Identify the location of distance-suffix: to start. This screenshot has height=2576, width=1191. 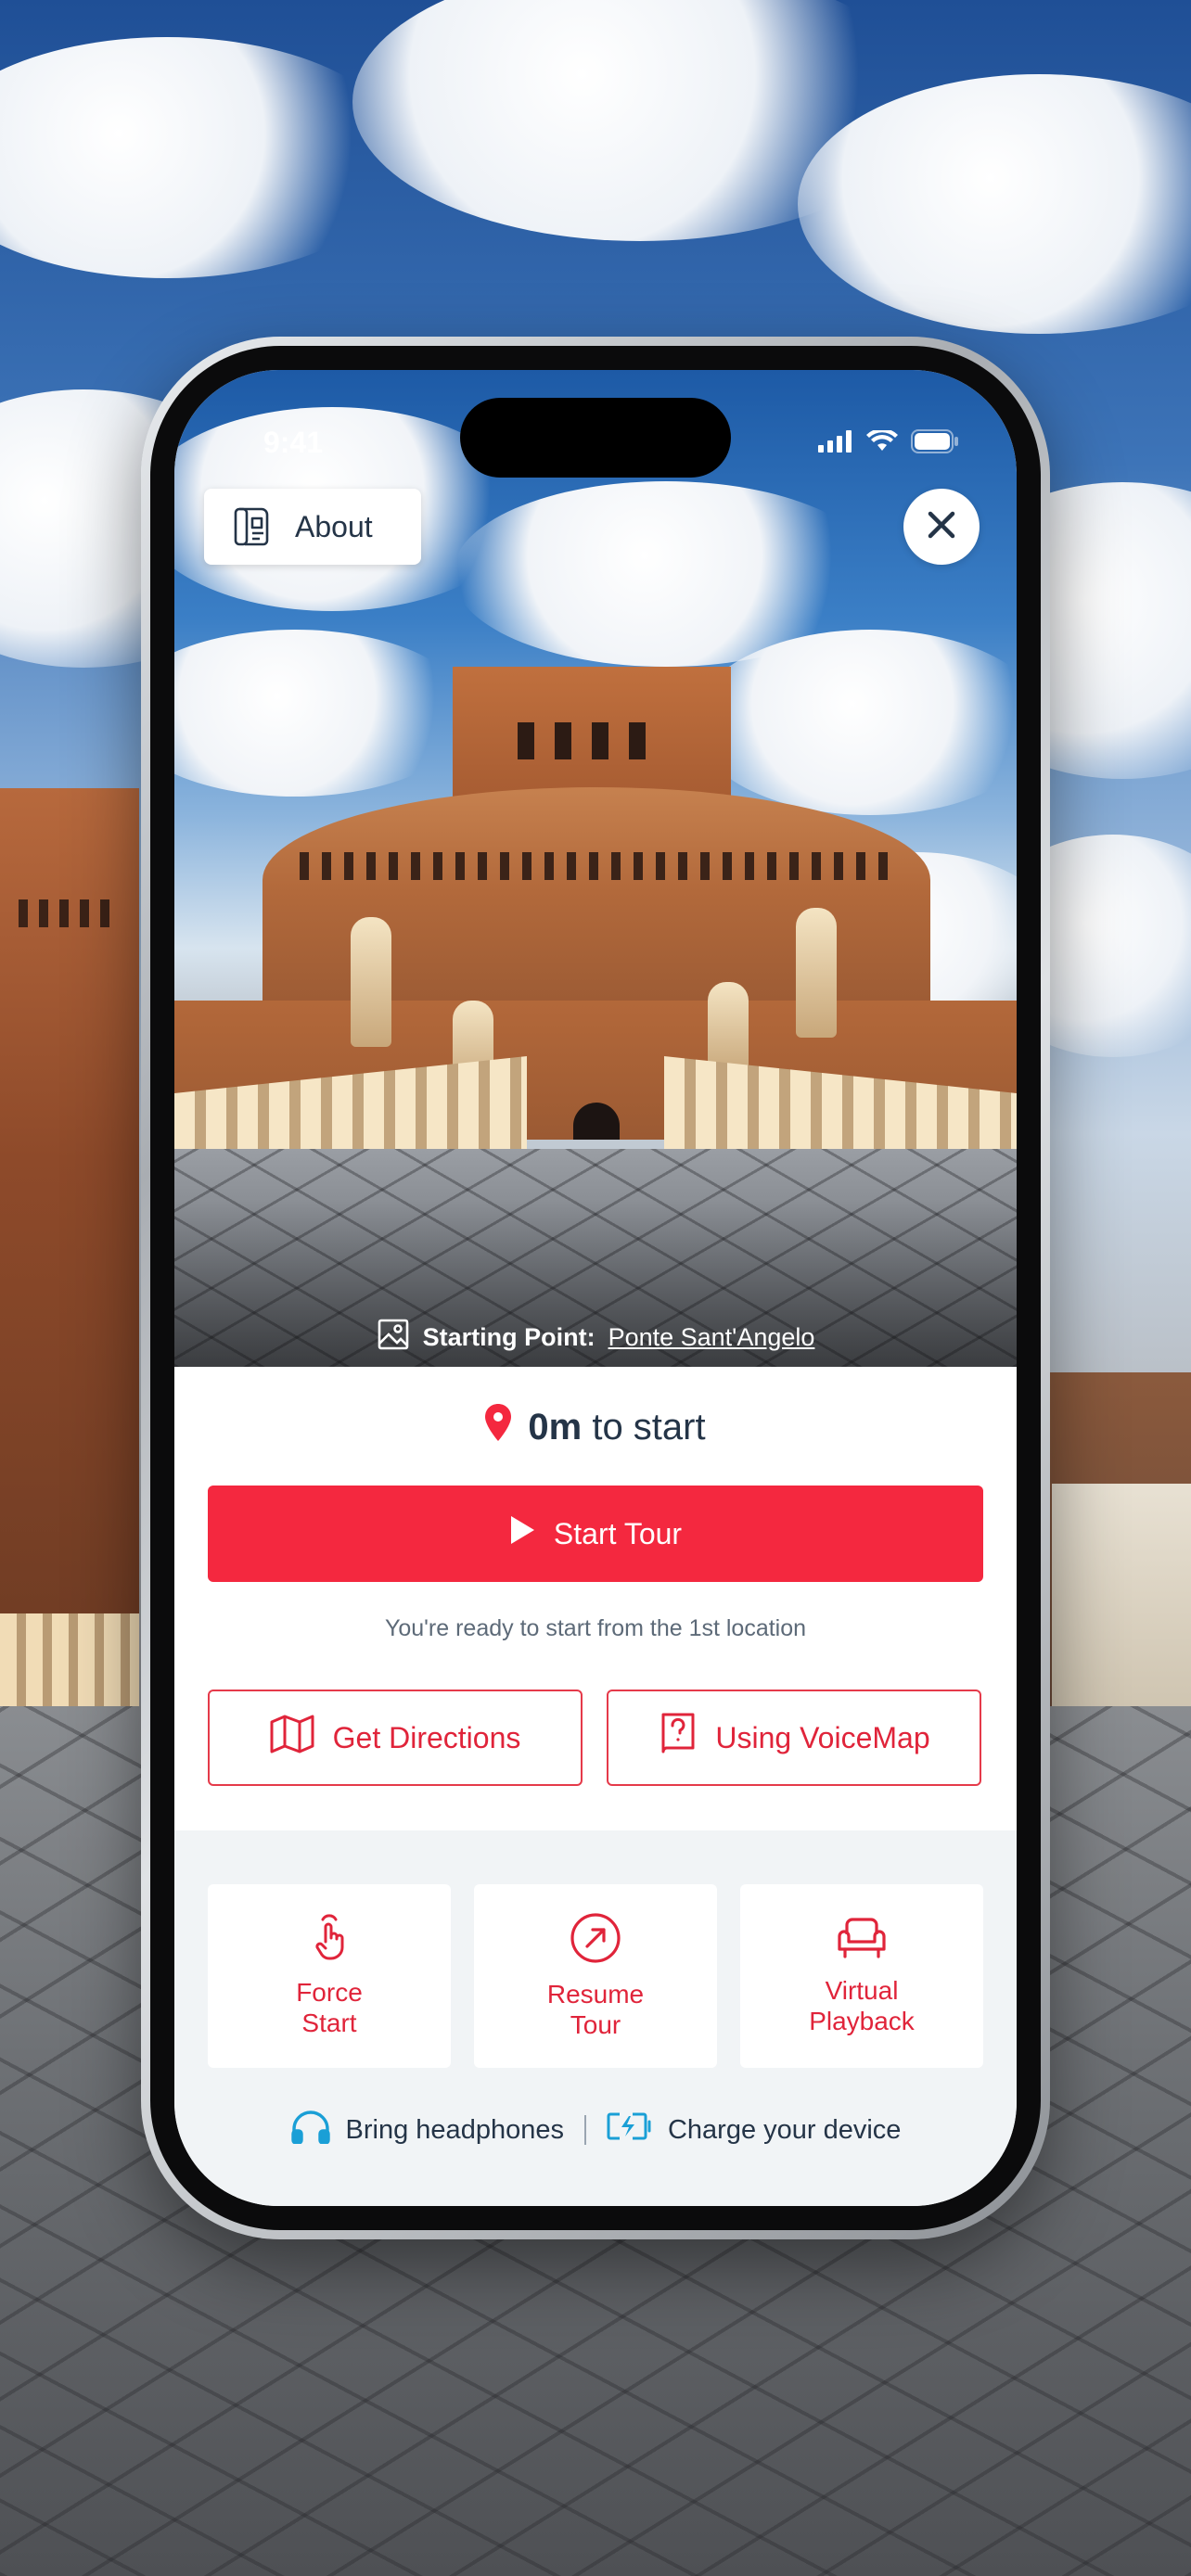
(649, 1426).